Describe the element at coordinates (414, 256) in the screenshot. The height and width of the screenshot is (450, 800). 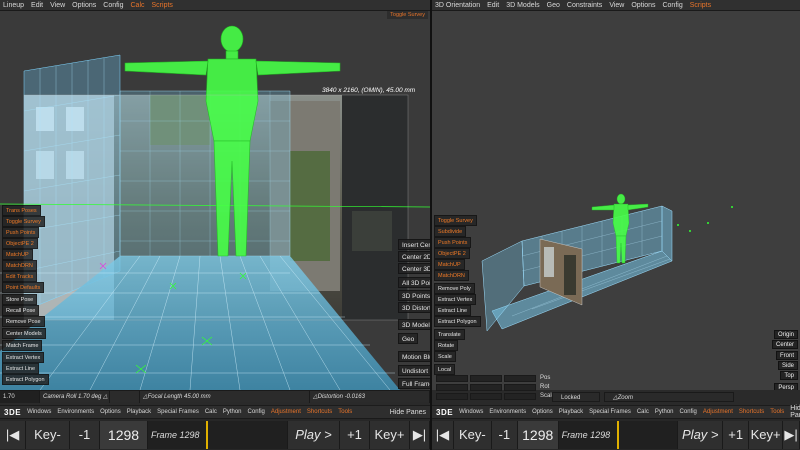
I see `toggle-center-2d-button: Center 2D` at that location.